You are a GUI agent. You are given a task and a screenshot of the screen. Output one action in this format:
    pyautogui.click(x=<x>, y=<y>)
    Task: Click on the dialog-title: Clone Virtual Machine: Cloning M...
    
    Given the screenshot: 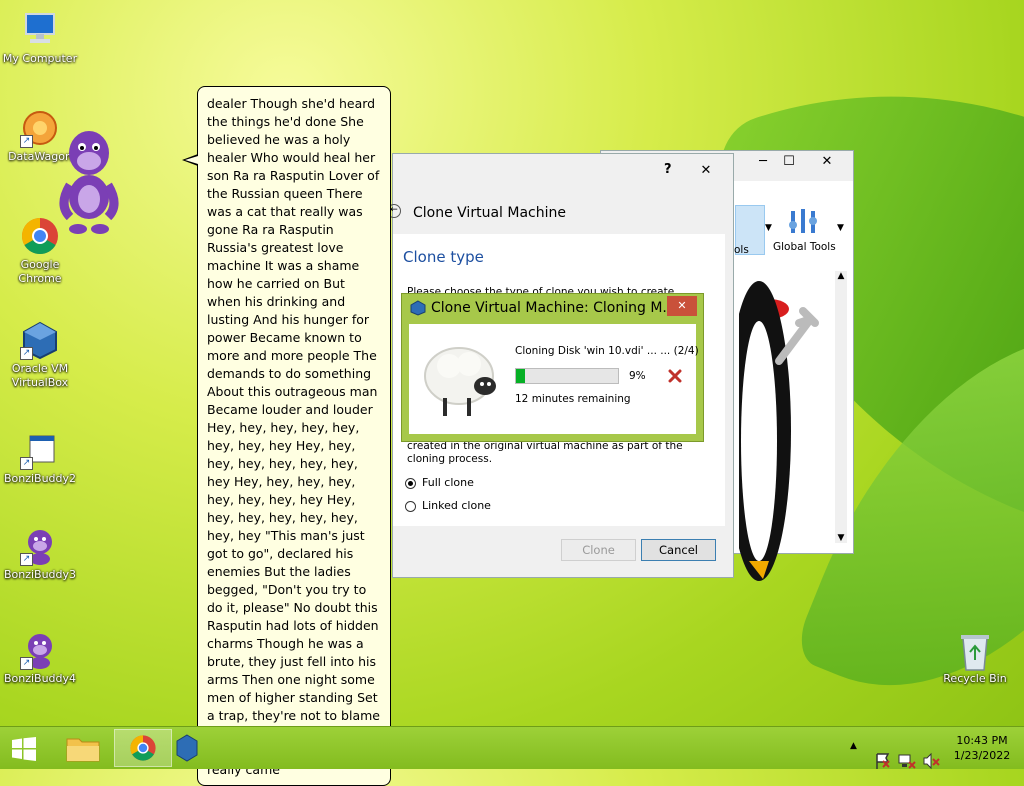 What is the action you would take?
    pyautogui.click(x=553, y=308)
    